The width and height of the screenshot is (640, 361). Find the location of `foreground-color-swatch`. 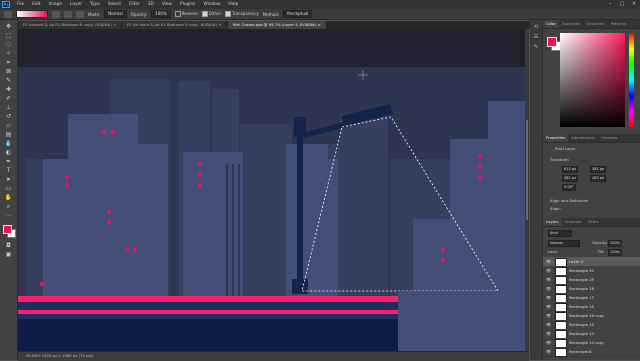

foreground-color-swatch is located at coordinates (7, 229).